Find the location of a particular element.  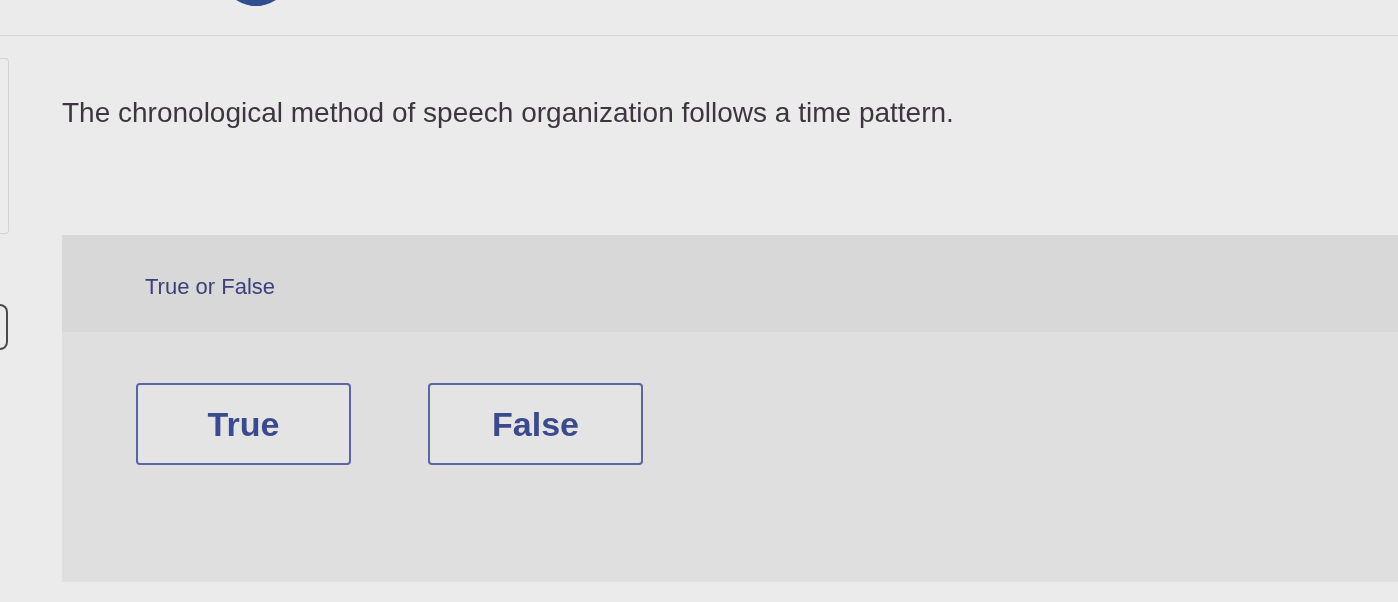

answer-choice-button: False is located at coordinates (535, 424).